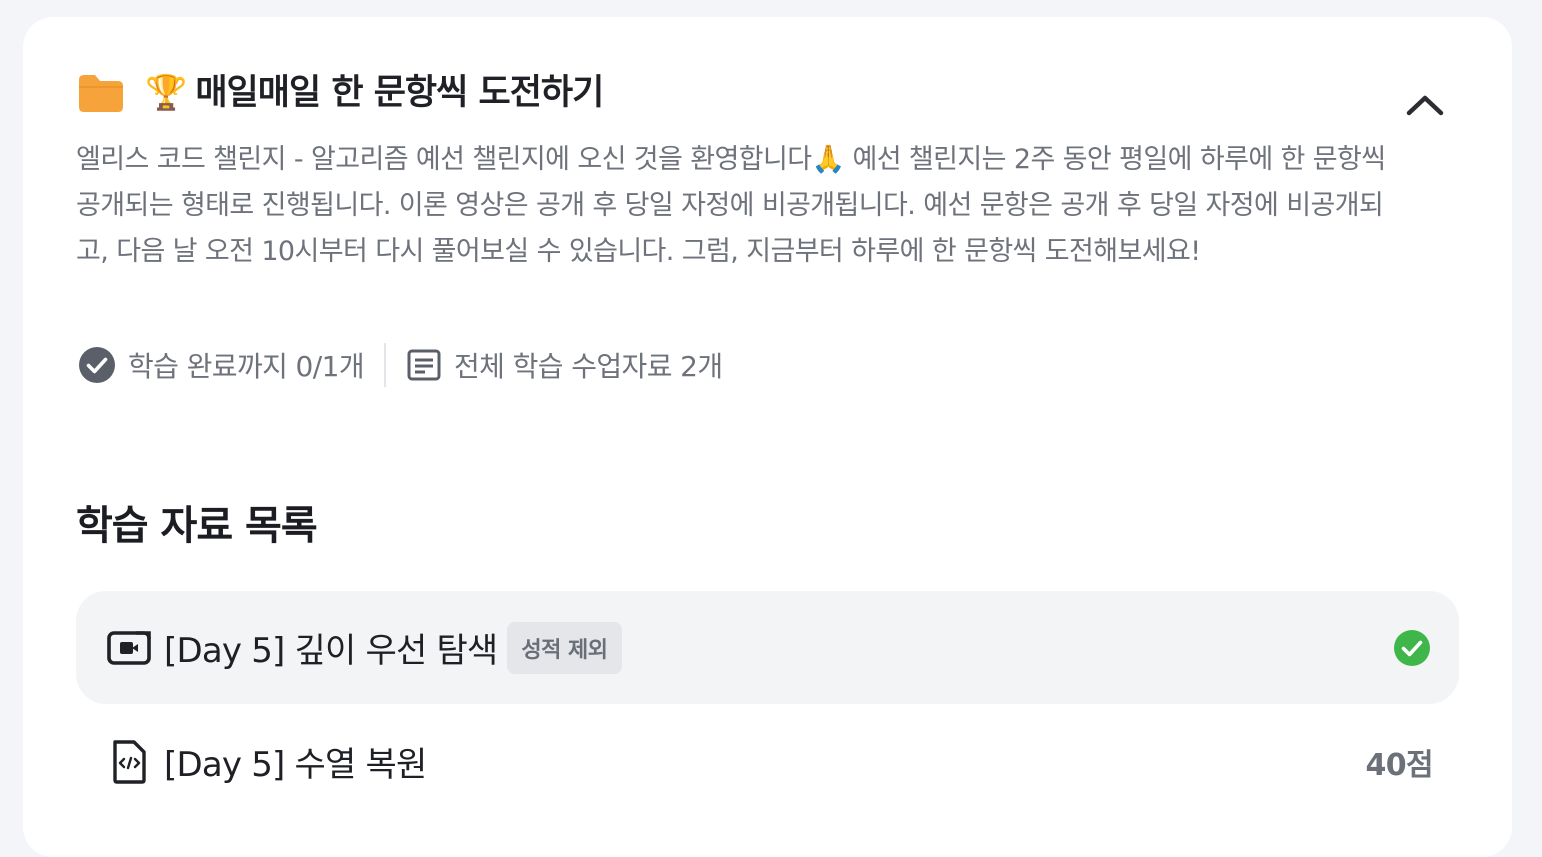 This screenshot has height=857, width=1542. I want to click on code-file-icon, so click(129, 761).